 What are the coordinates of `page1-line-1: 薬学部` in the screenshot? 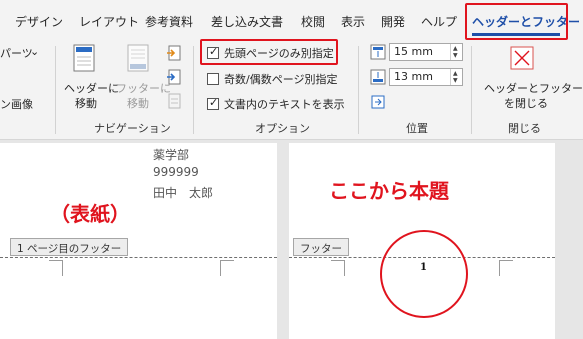 It's located at (171, 155).